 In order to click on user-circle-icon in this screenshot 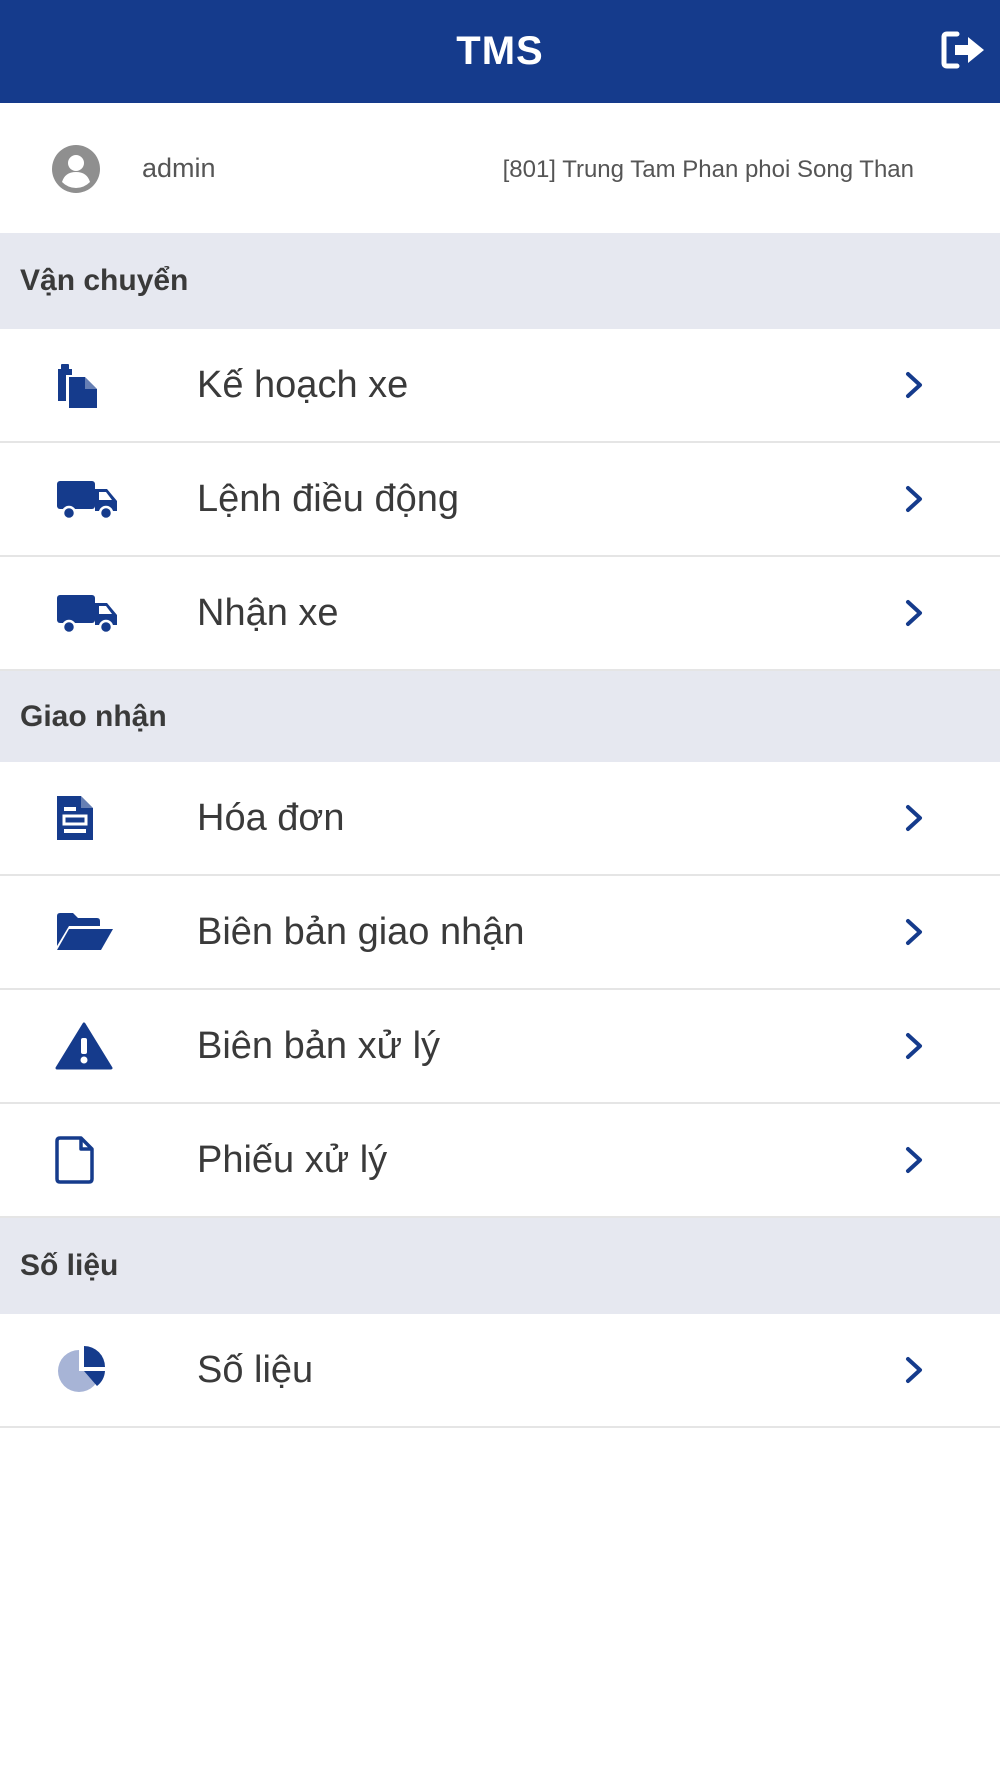, I will do `click(76, 169)`.